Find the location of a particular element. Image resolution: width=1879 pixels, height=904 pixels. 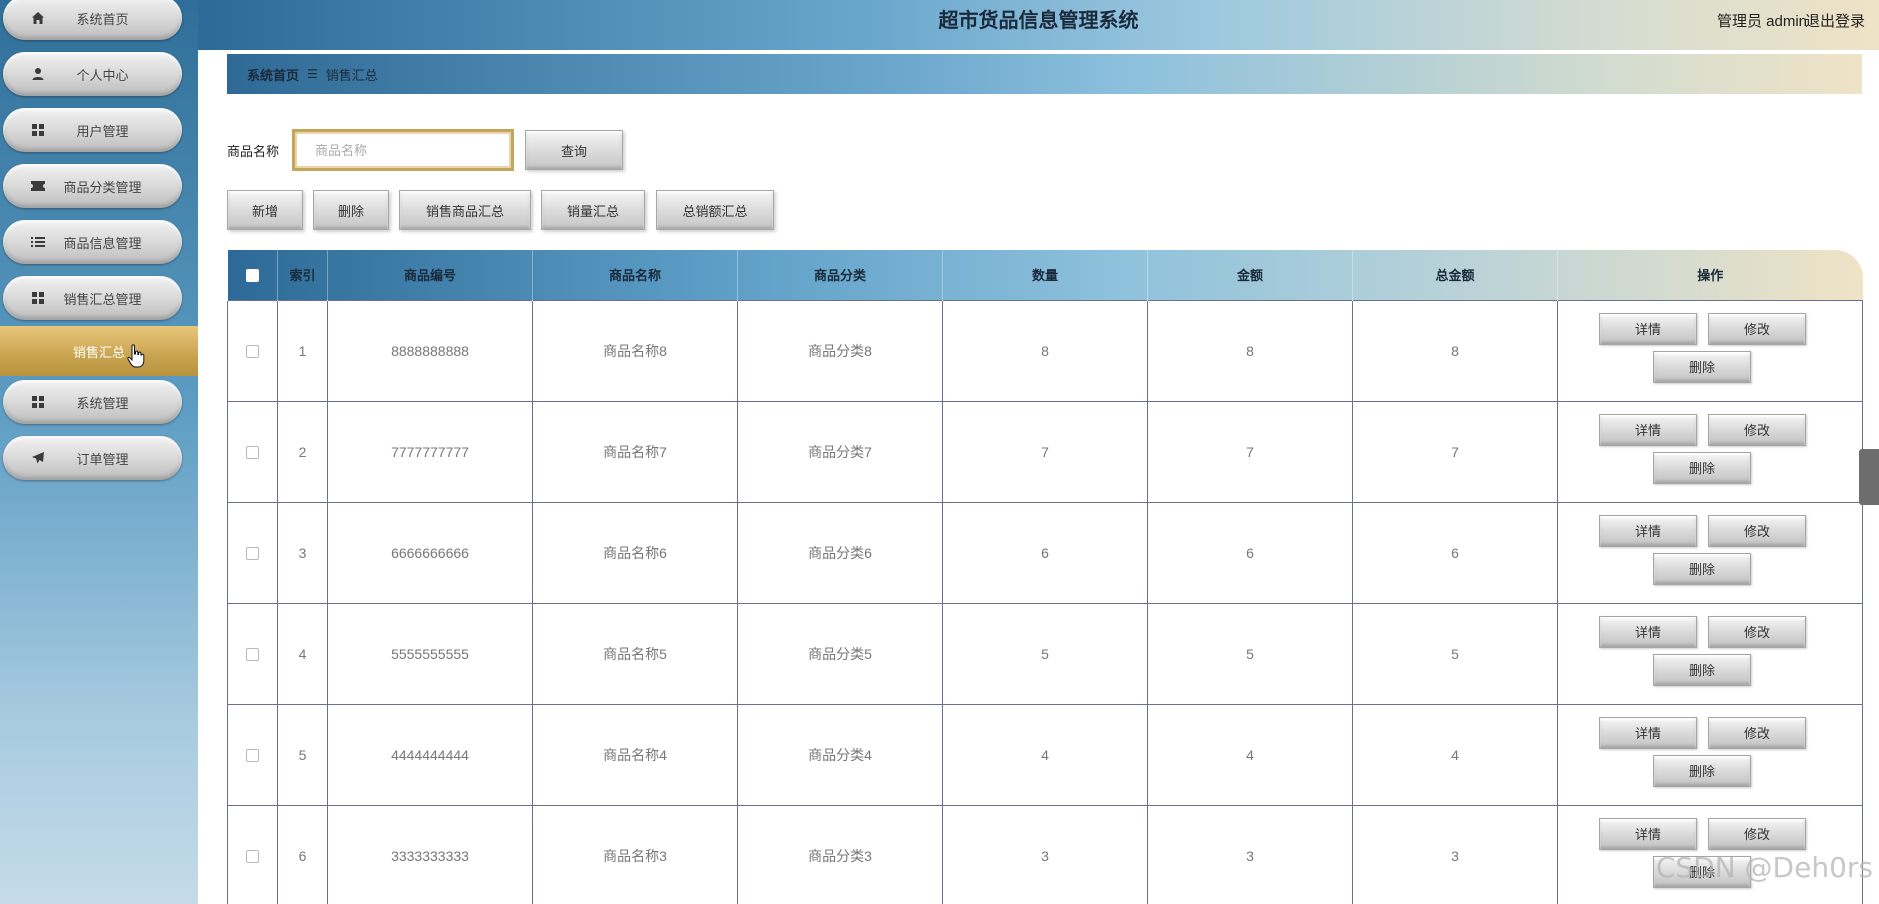

query-button: 查询 is located at coordinates (574, 150).